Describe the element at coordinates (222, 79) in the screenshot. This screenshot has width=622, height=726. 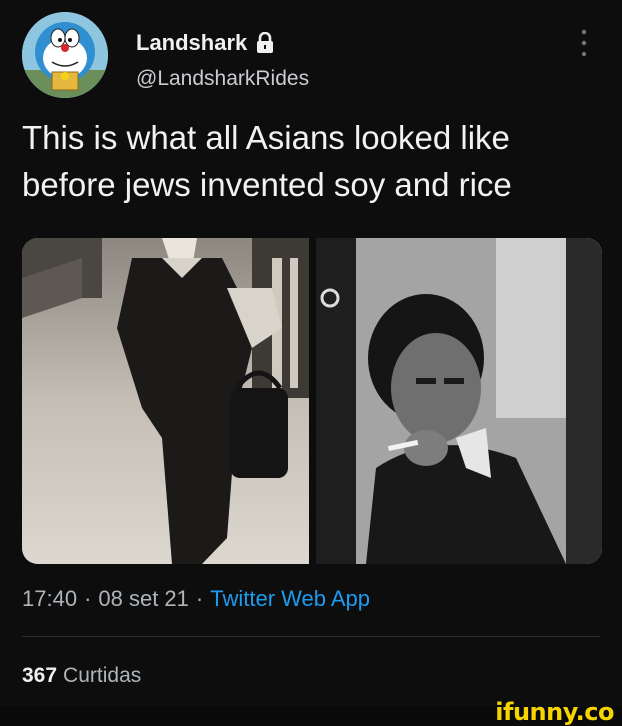
I see `user-handle: @LandsharkRides` at that location.